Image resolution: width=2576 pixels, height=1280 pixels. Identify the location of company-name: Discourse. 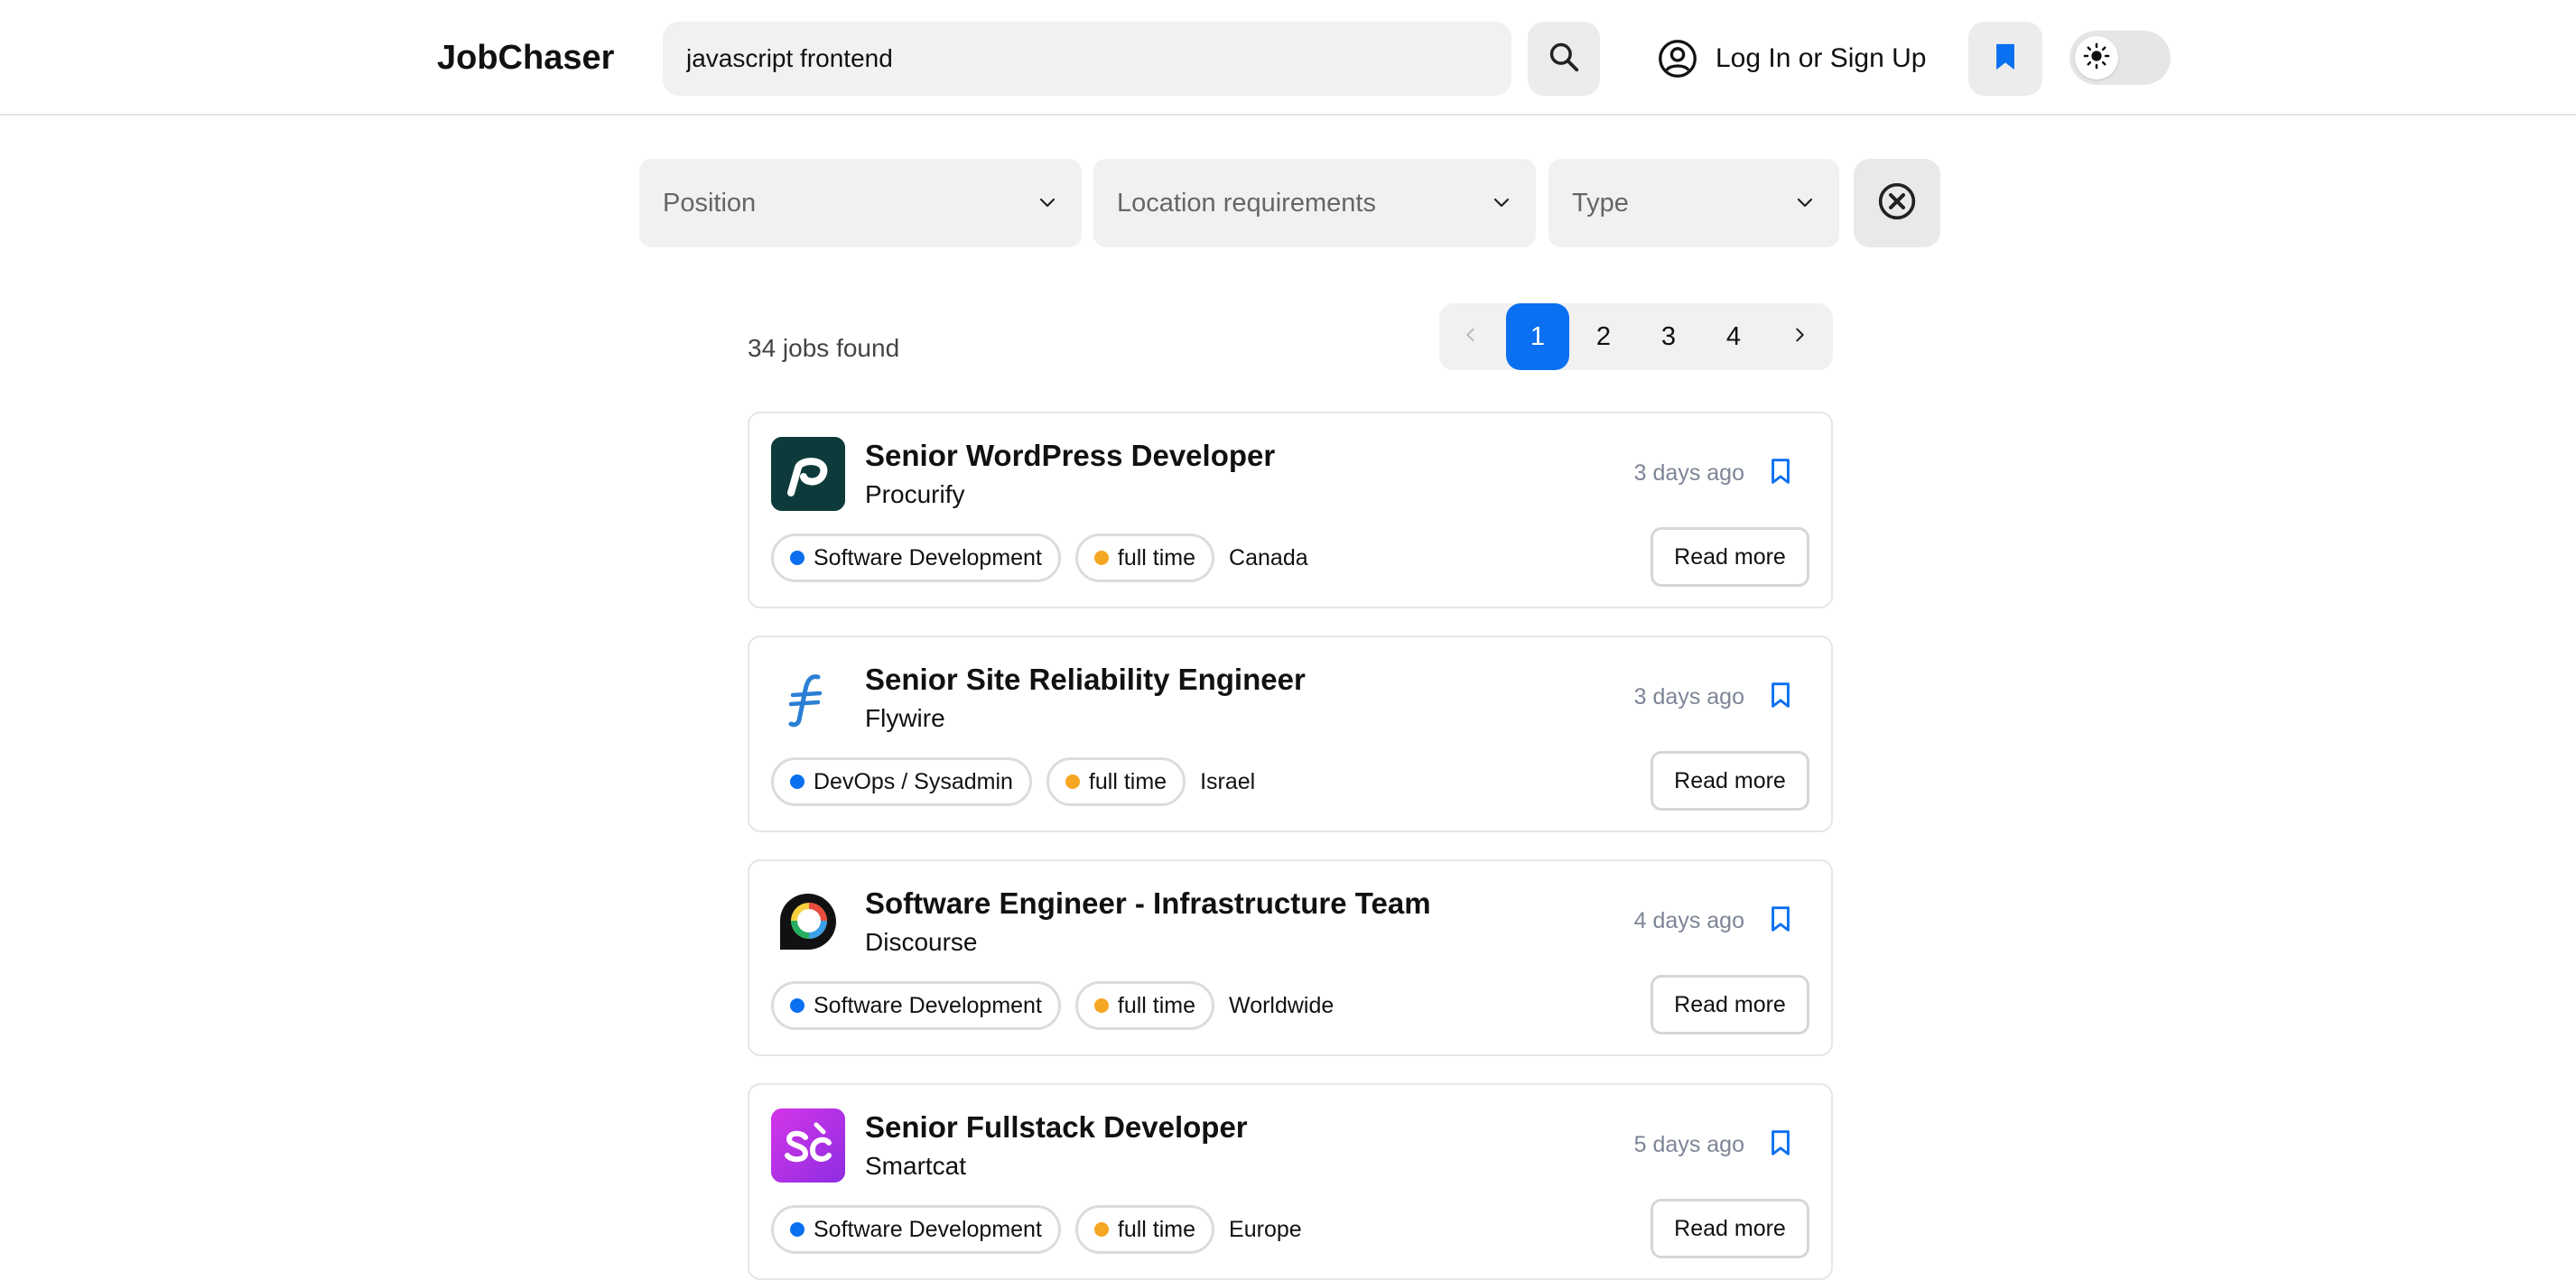
(921, 942).